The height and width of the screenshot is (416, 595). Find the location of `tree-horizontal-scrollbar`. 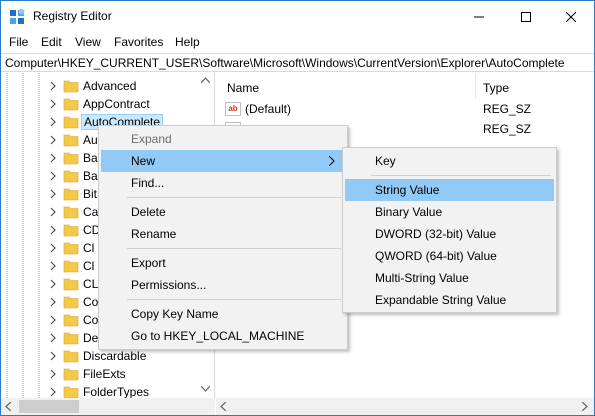

tree-horizontal-scrollbar is located at coordinates (108, 406).